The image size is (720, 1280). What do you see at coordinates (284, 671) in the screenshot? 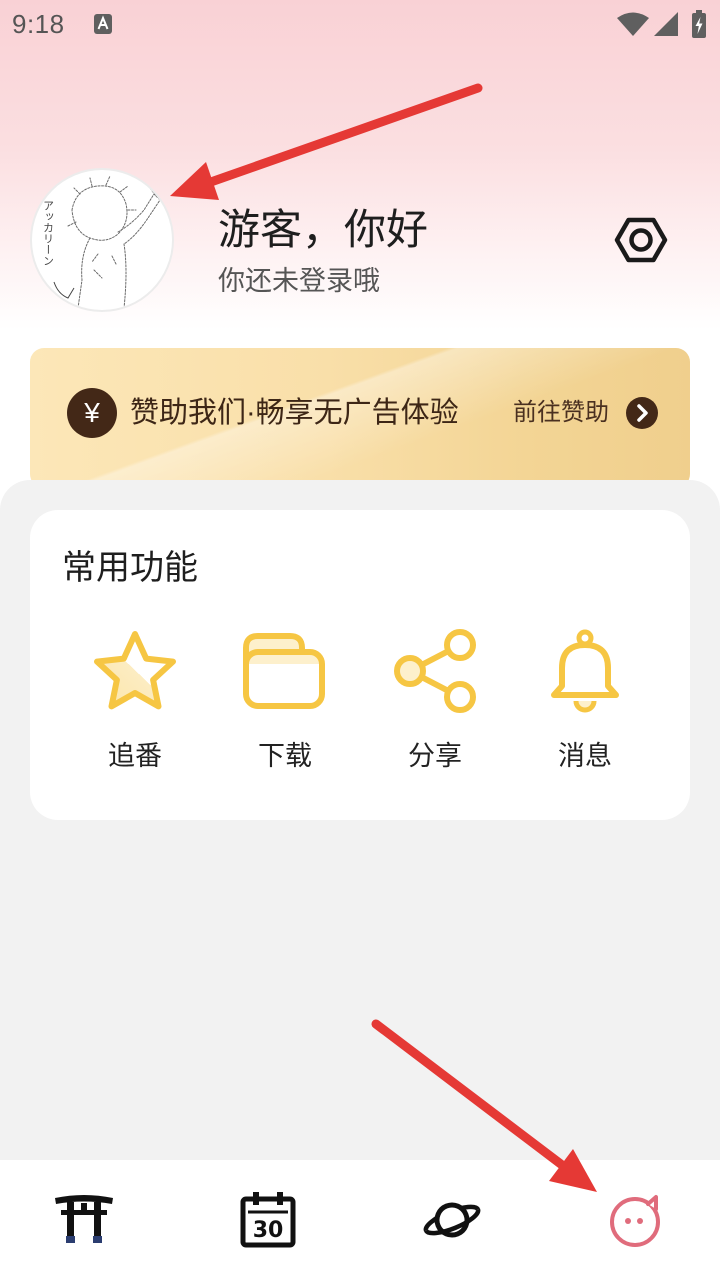
I see `folder-icon` at bounding box center [284, 671].